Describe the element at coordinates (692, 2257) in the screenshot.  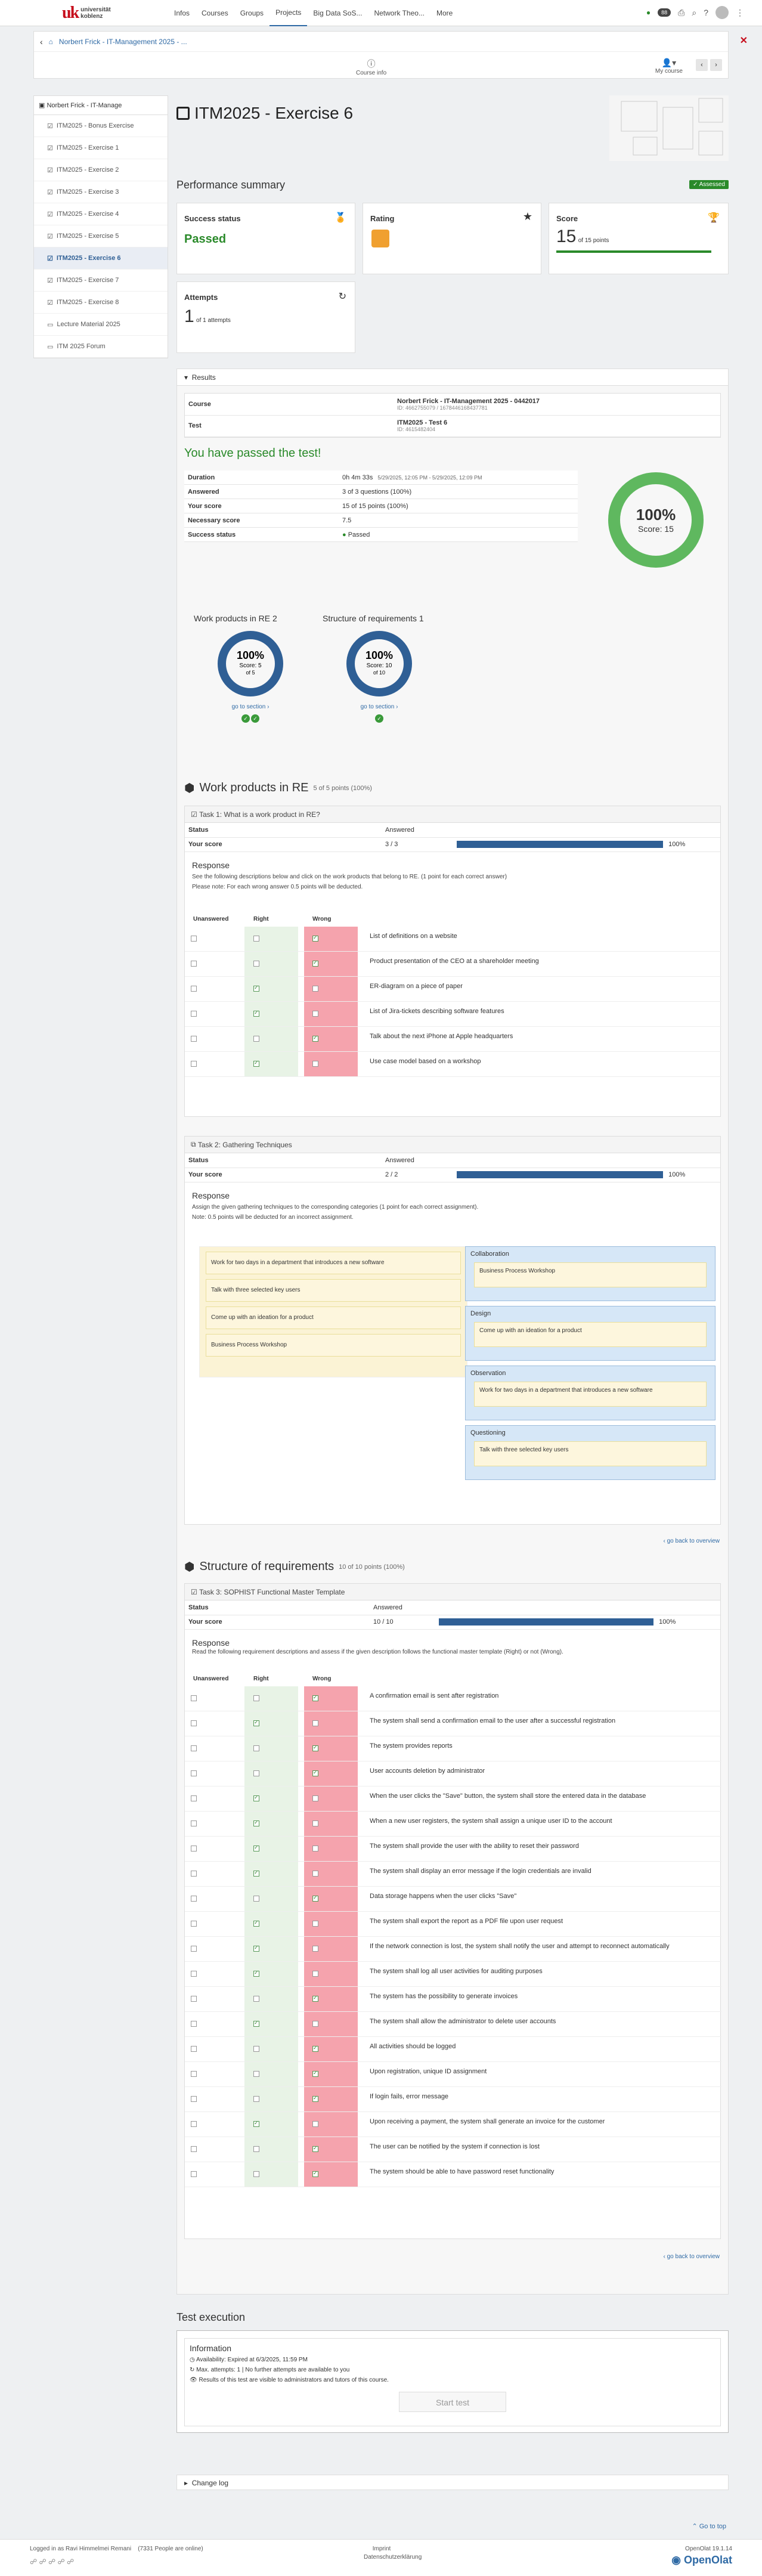
I see `back-to-overview-link-2: ‹ go back to overview` at that location.